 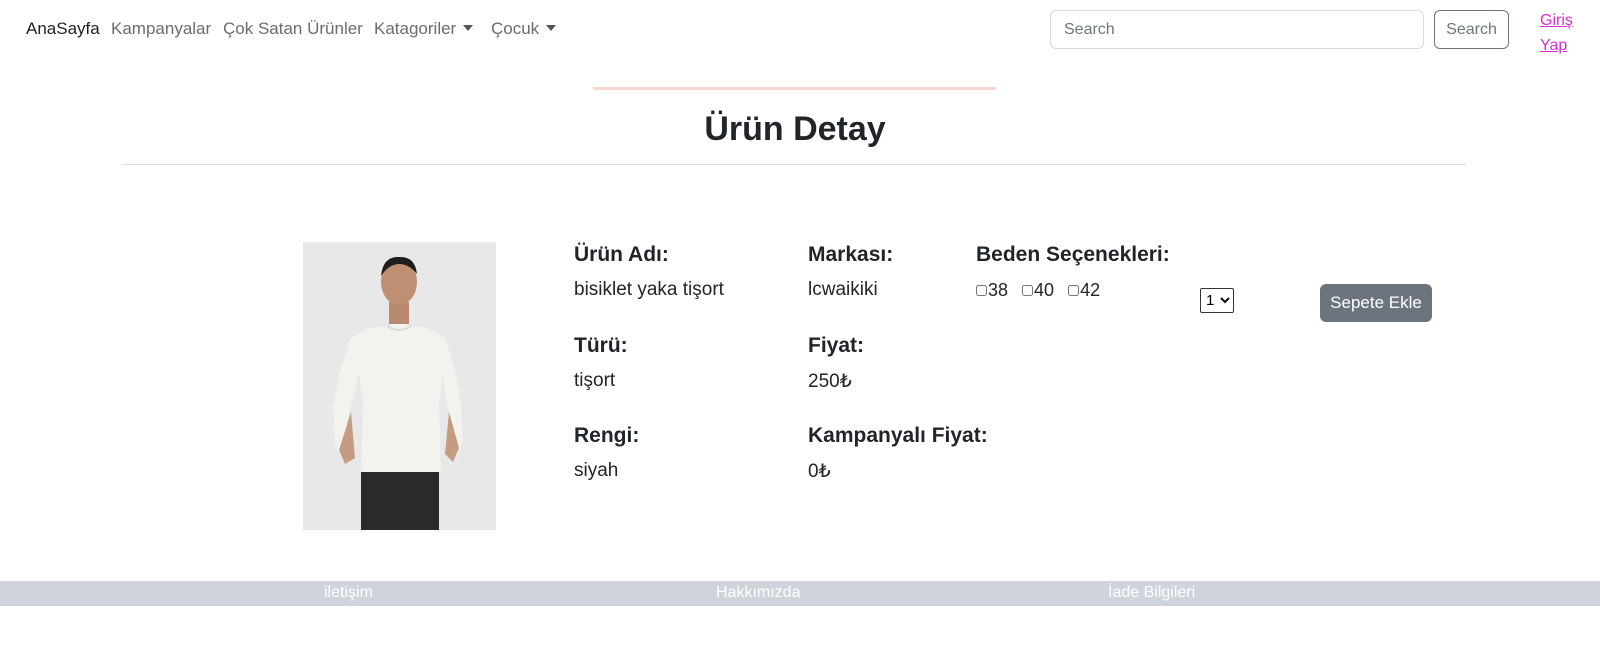 I want to click on size-label: 42, so click(x=1090, y=290).